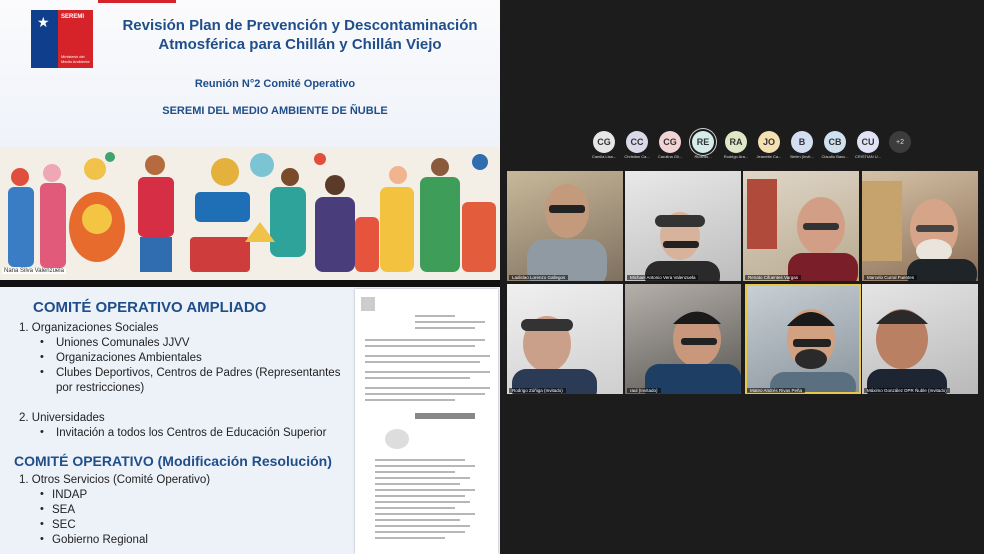 The height and width of the screenshot is (554, 984). I want to click on video-tile-active-speaker: Mateo Andrés Rivas Peña, so click(803, 339).